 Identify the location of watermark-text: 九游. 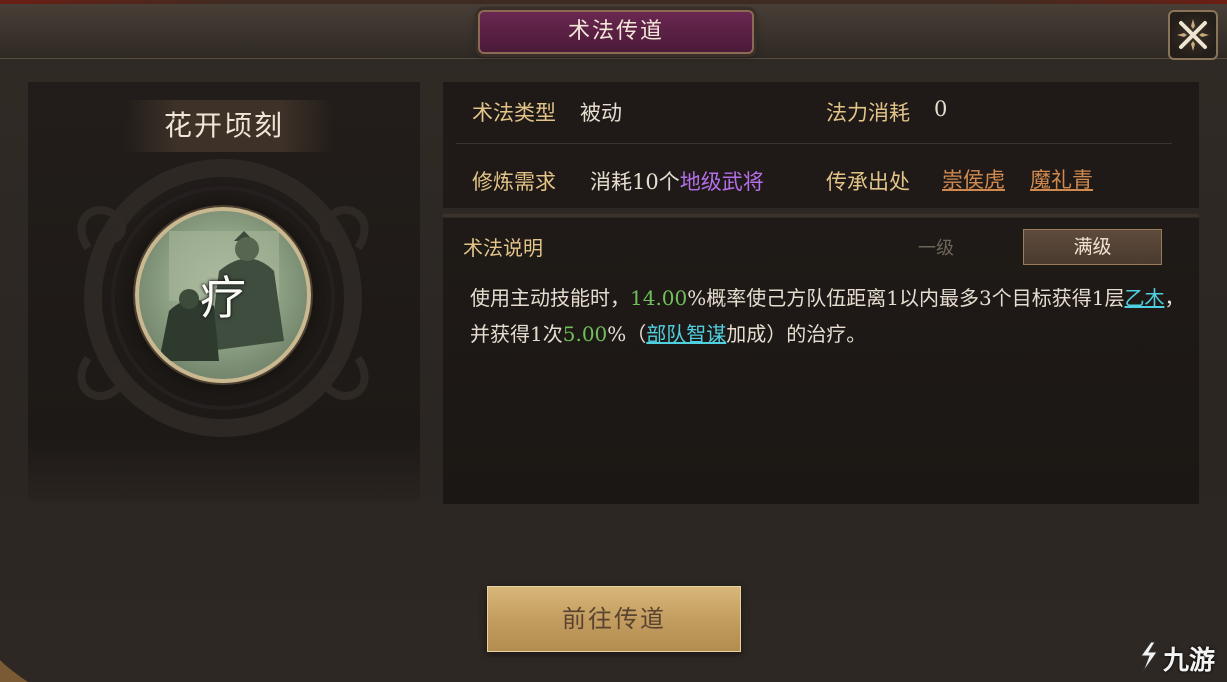
(1189, 661).